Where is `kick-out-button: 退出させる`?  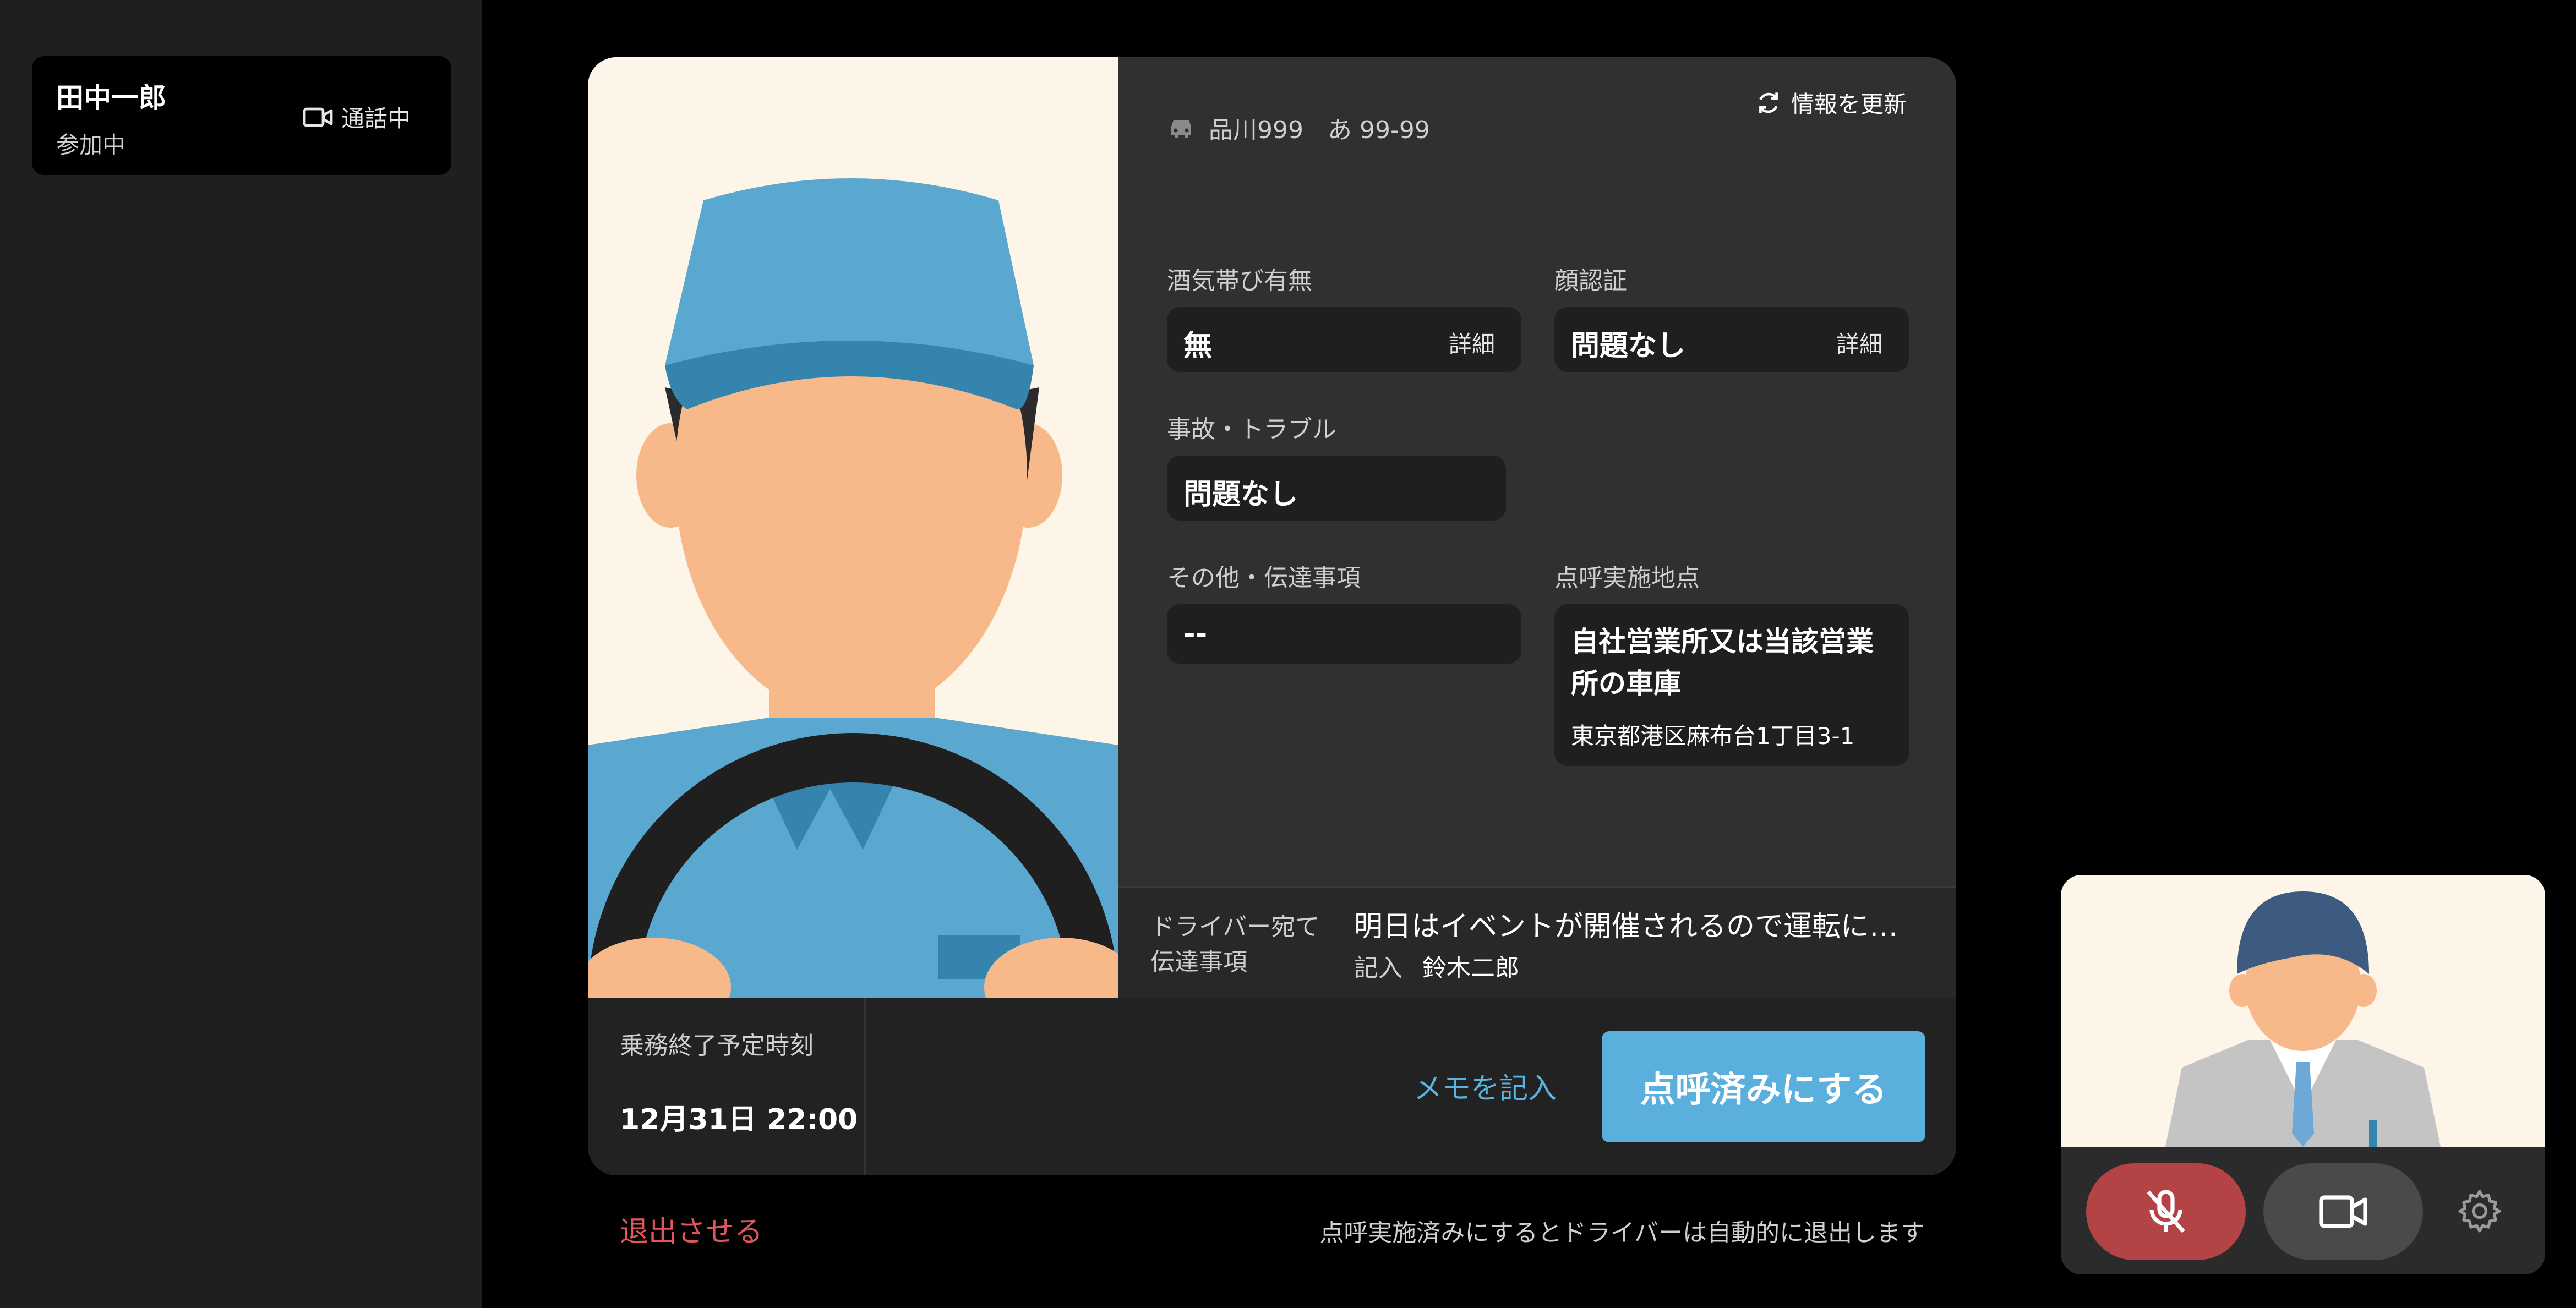
kick-out-button: 退出させる is located at coordinates (692, 1229).